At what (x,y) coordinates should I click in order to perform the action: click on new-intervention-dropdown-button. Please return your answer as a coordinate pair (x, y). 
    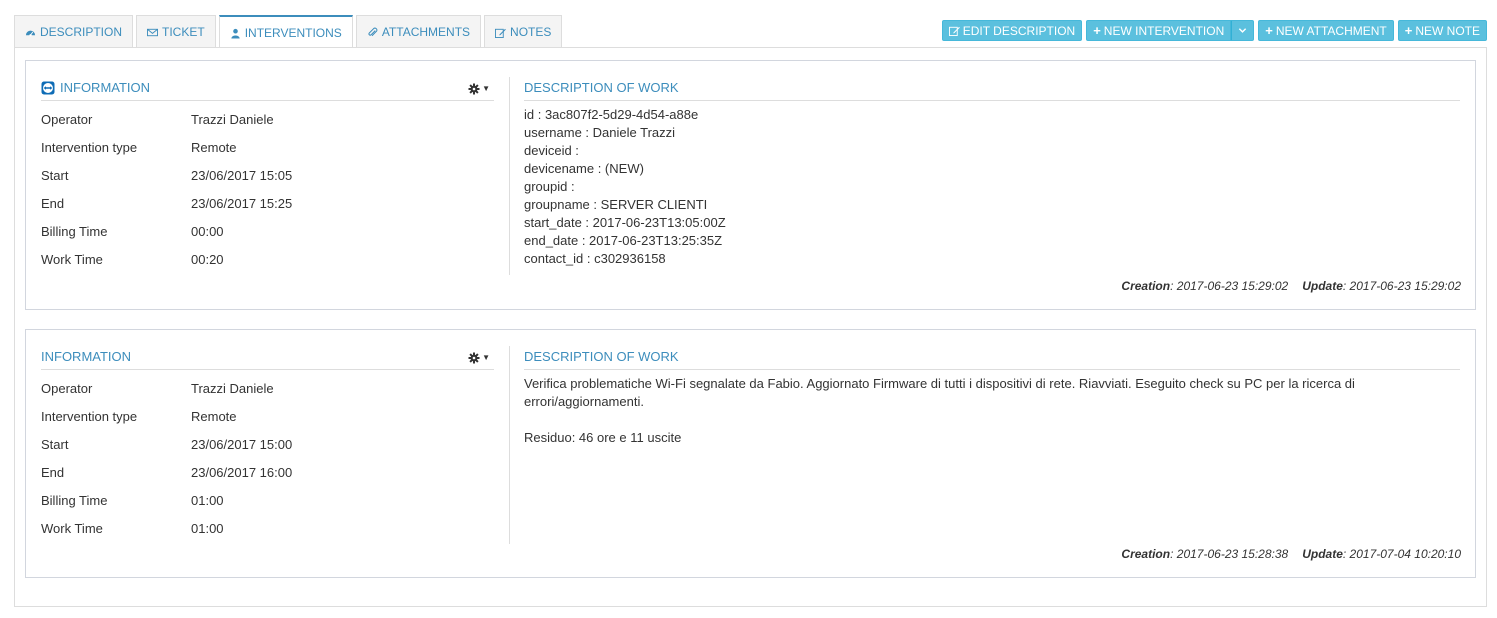
    Looking at the image, I should click on (1243, 30).